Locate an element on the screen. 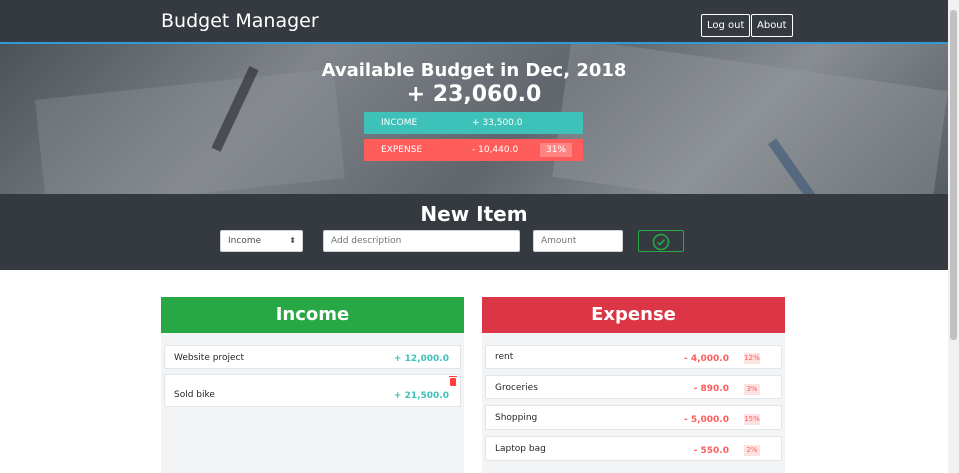  add-item-button is located at coordinates (661, 241).